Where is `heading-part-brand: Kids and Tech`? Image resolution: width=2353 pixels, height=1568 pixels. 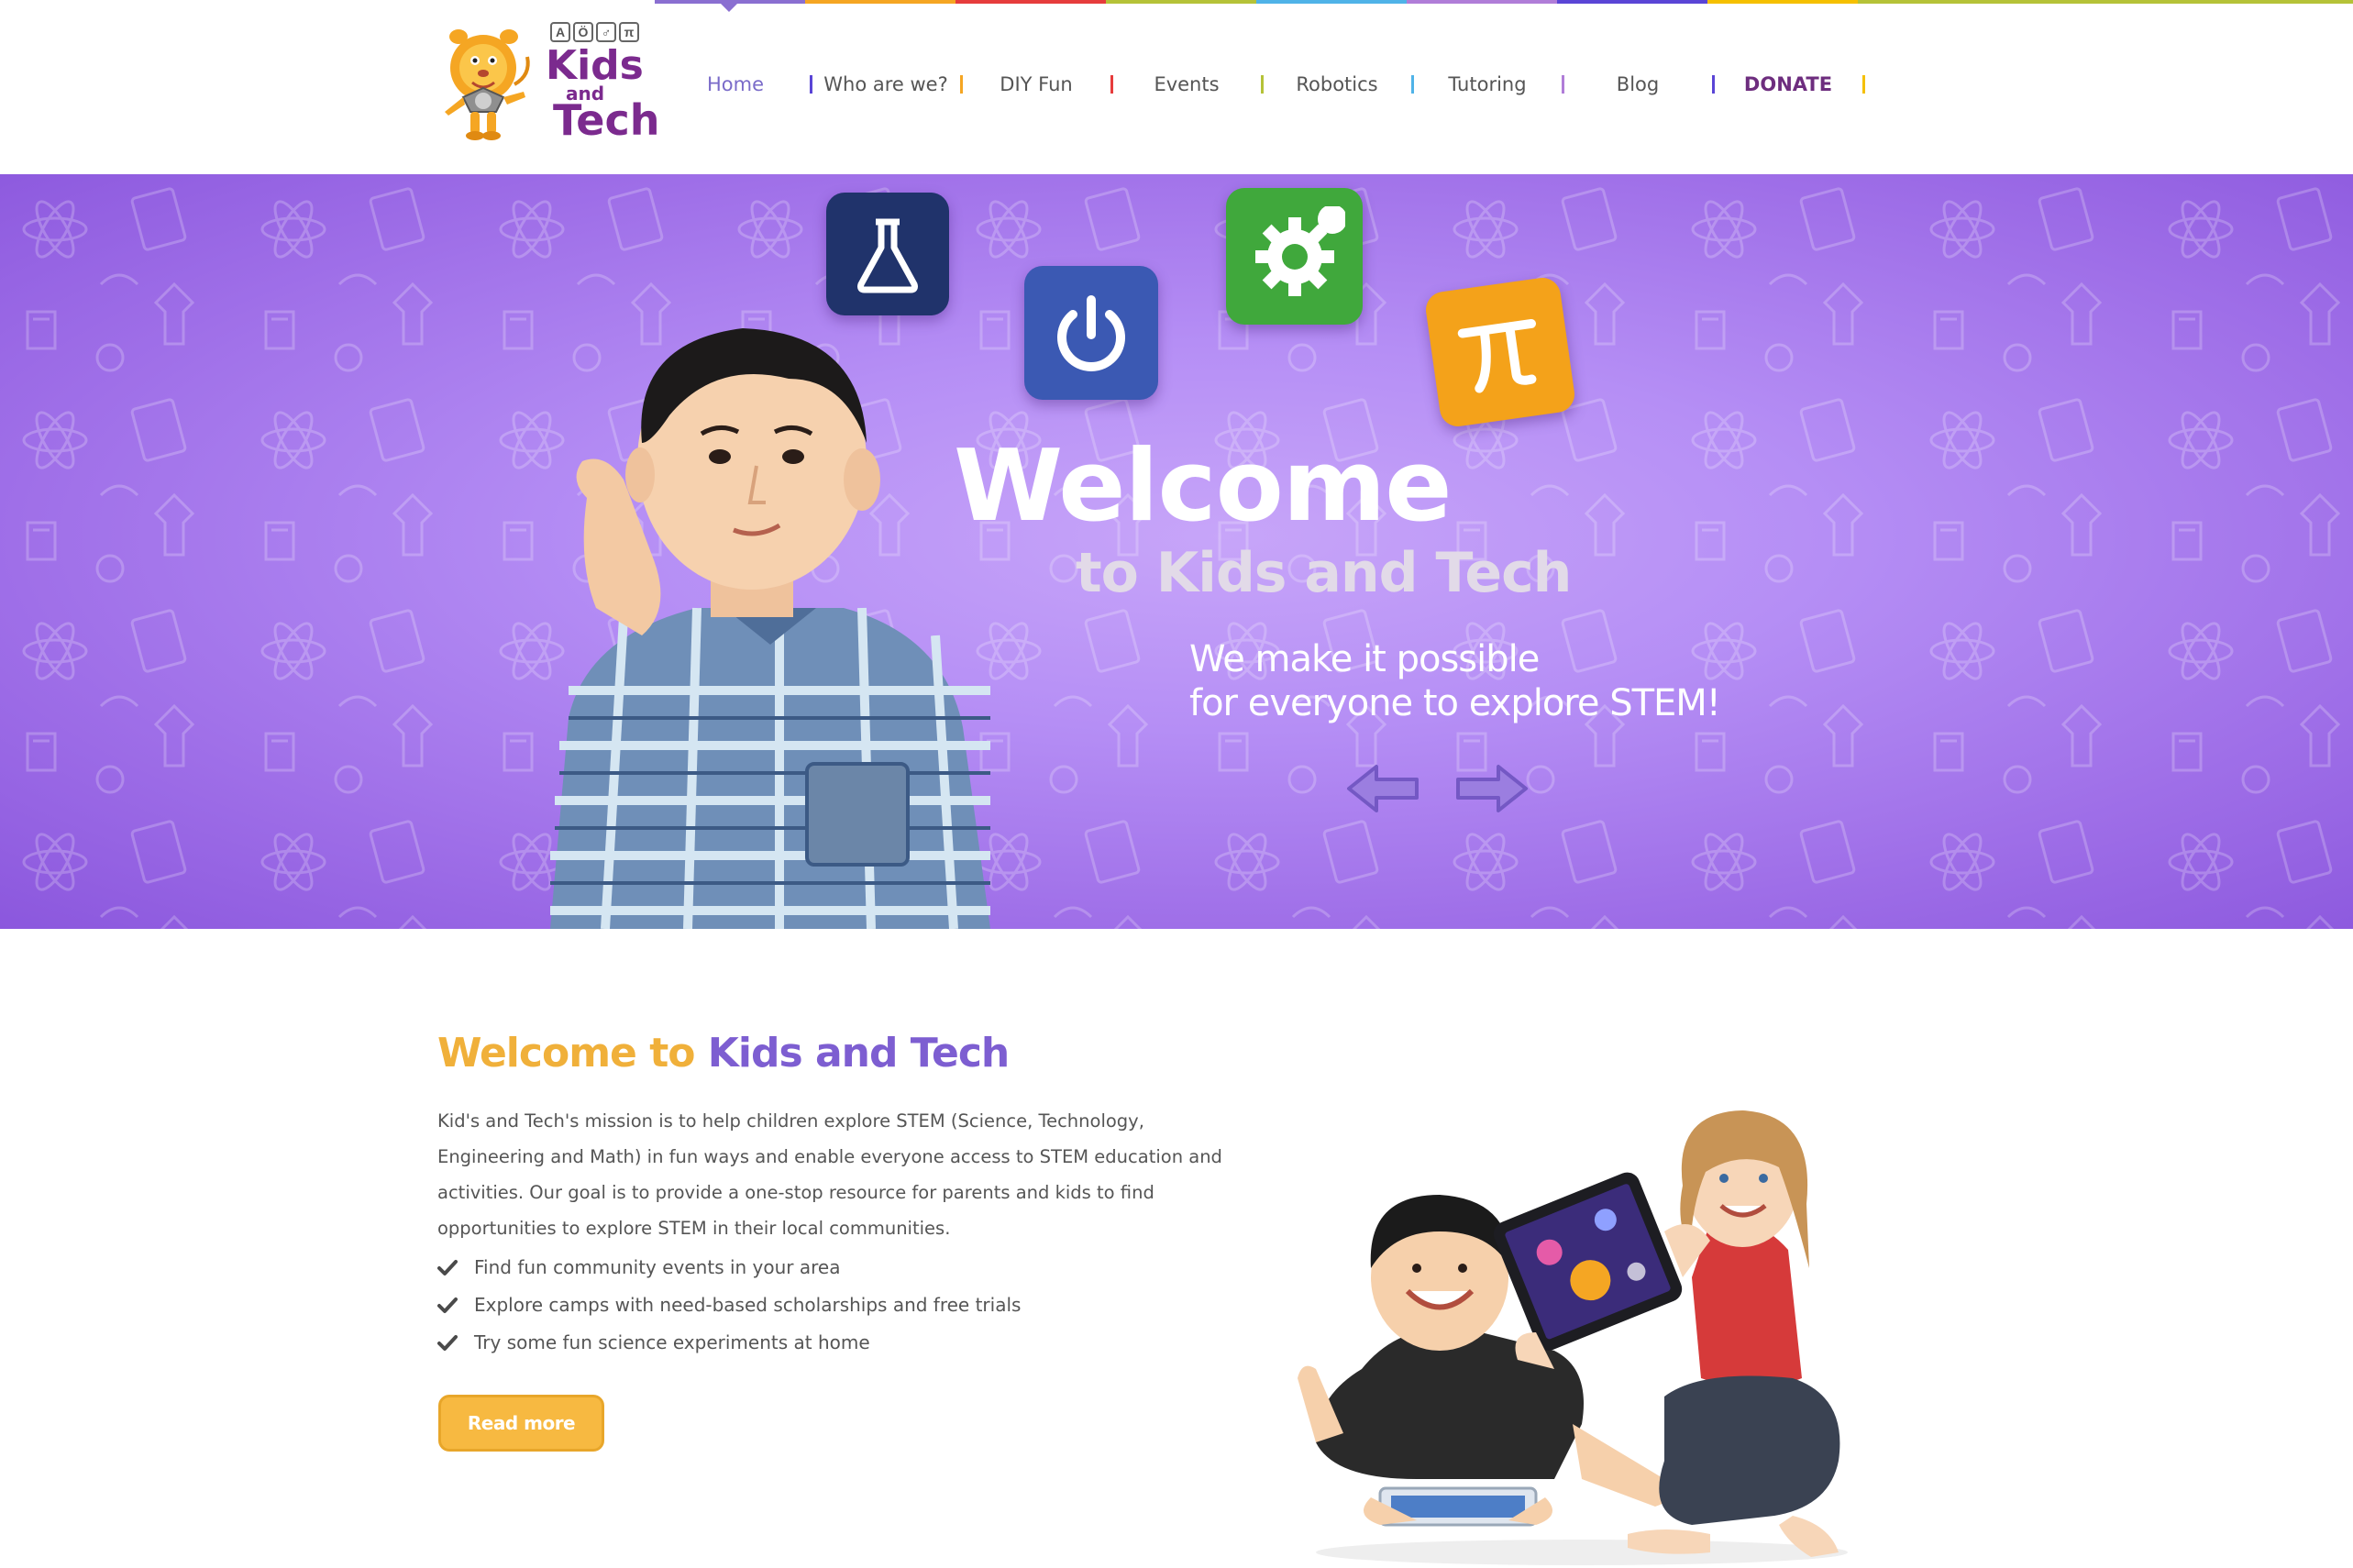
heading-part-brand: Kids and Tech is located at coordinates (858, 1053).